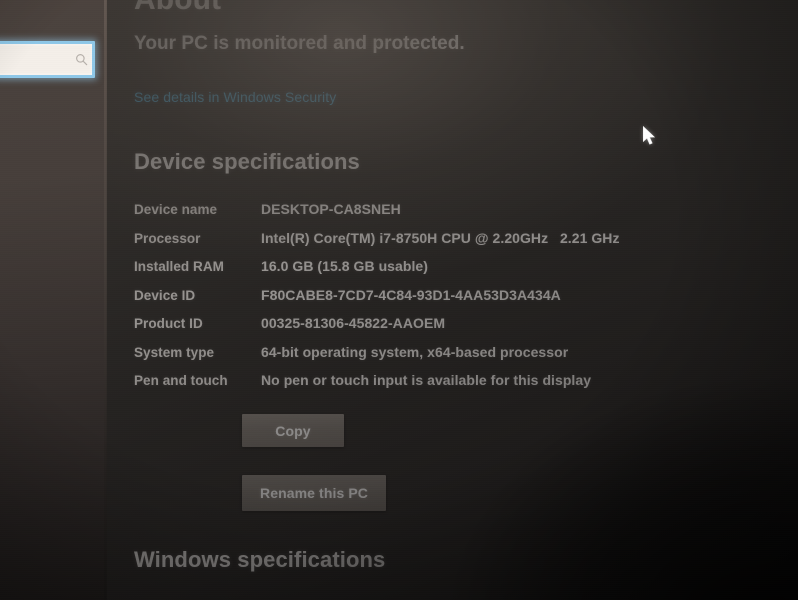 This screenshot has width=798, height=600. Describe the element at coordinates (181, 380) in the screenshot. I see `spec-label: Pen and touch` at that location.